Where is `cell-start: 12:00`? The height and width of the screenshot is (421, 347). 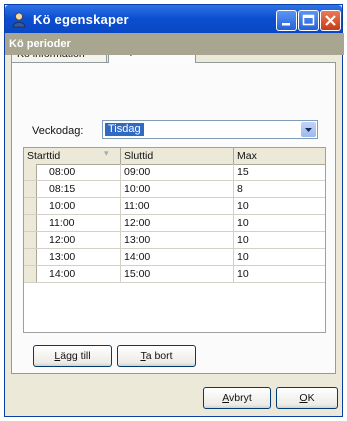 cell-start: 12:00 is located at coordinates (79, 240).